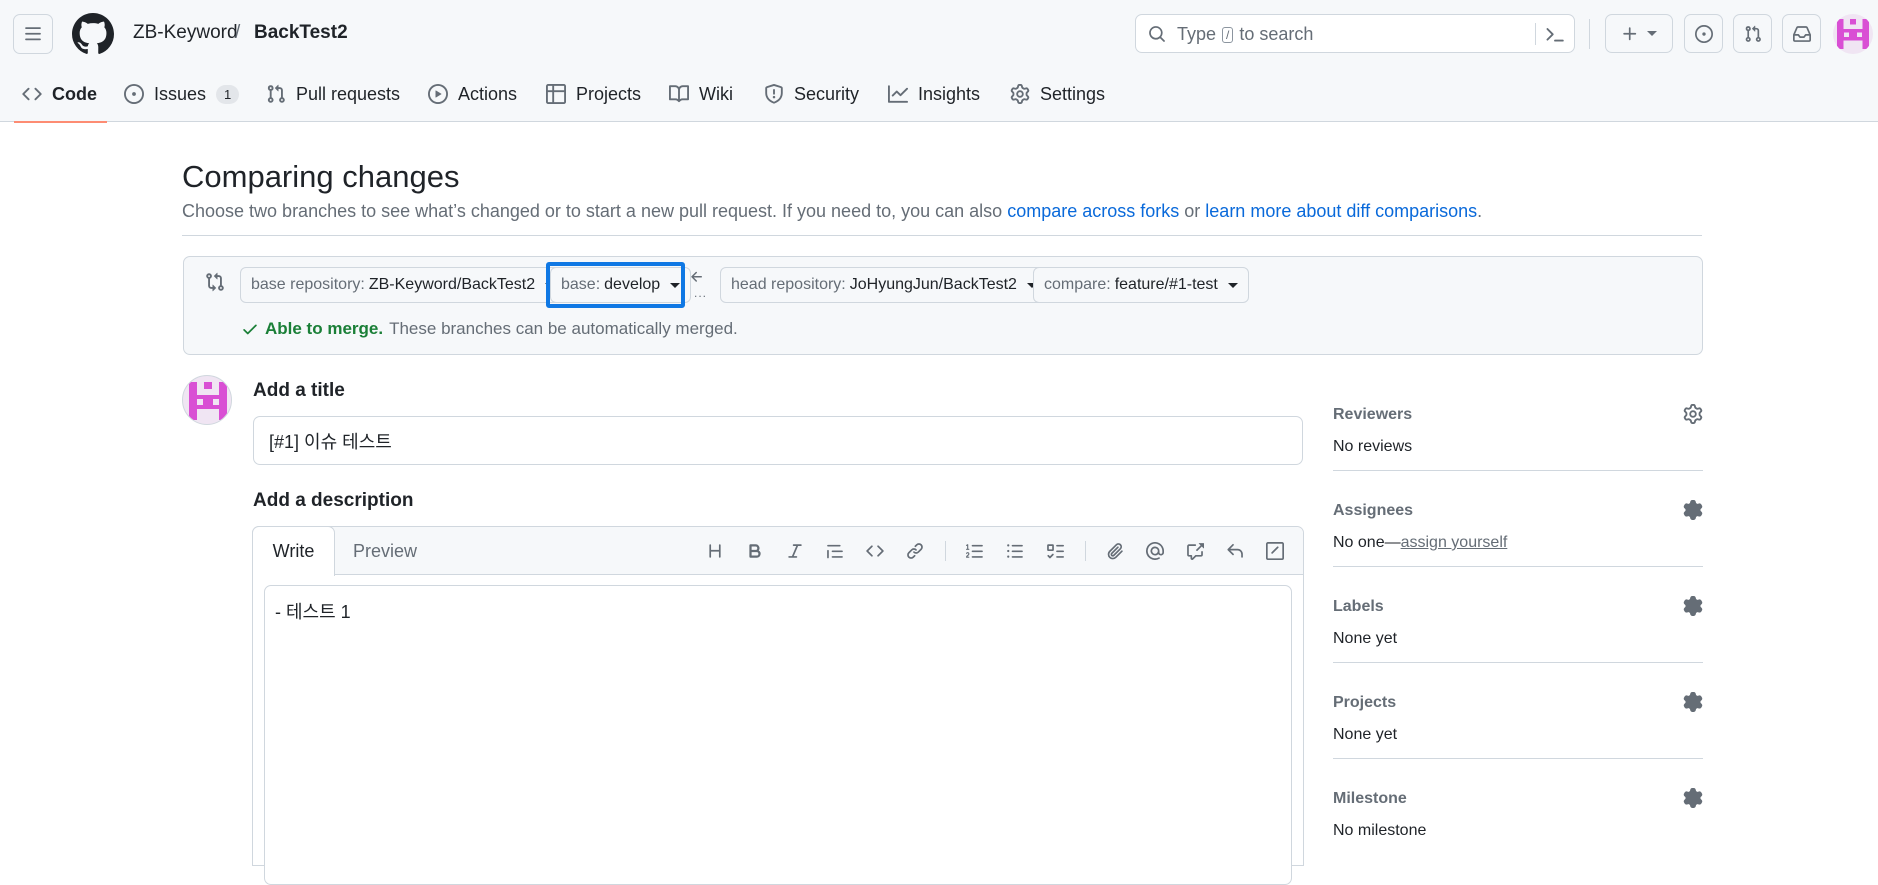 The height and width of the screenshot is (885, 1878). What do you see at coordinates (795, 551) in the screenshot?
I see `italic-icon` at bounding box center [795, 551].